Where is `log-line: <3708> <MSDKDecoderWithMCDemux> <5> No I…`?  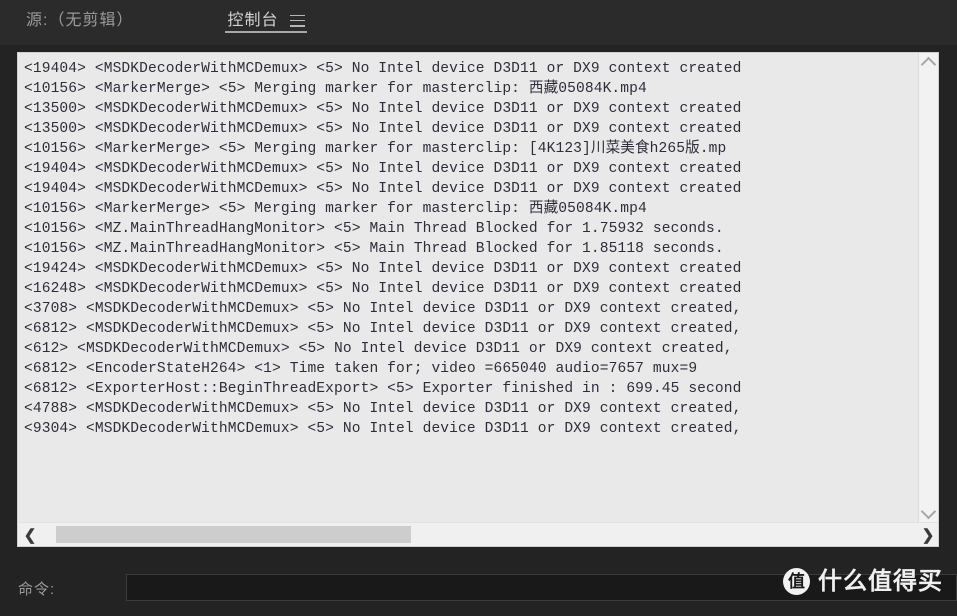 log-line: <3708> <MSDKDecoderWithMCDemux> <5> No I… is located at coordinates (383, 309).